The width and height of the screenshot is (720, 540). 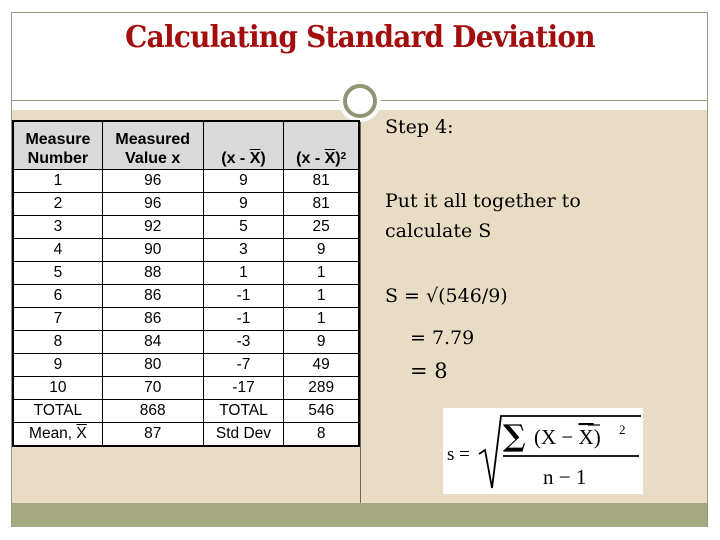 I want to click on table-row: 10 70 -17 289, so click(x=186, y=388).